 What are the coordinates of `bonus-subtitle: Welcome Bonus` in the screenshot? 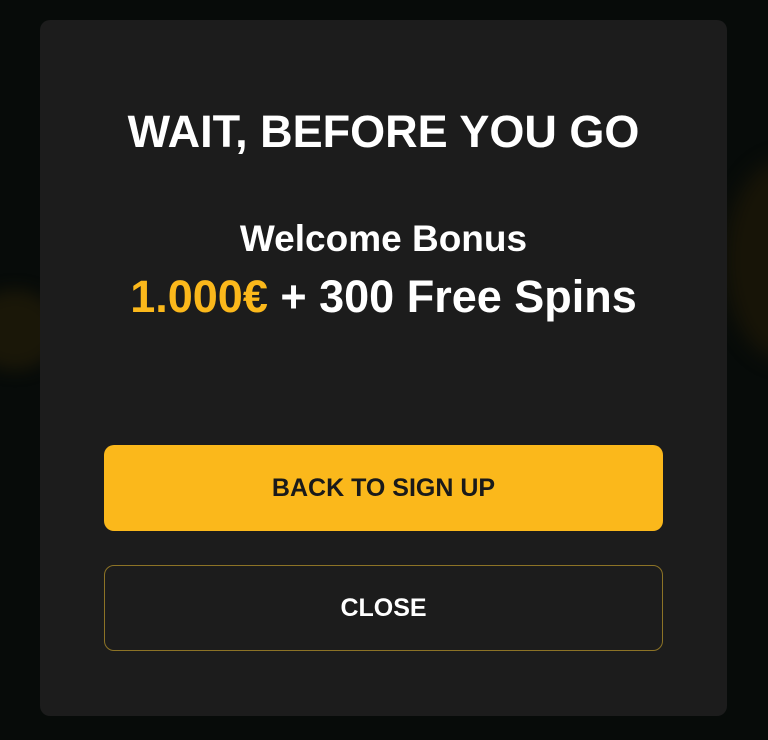 It's located at (383, 238).